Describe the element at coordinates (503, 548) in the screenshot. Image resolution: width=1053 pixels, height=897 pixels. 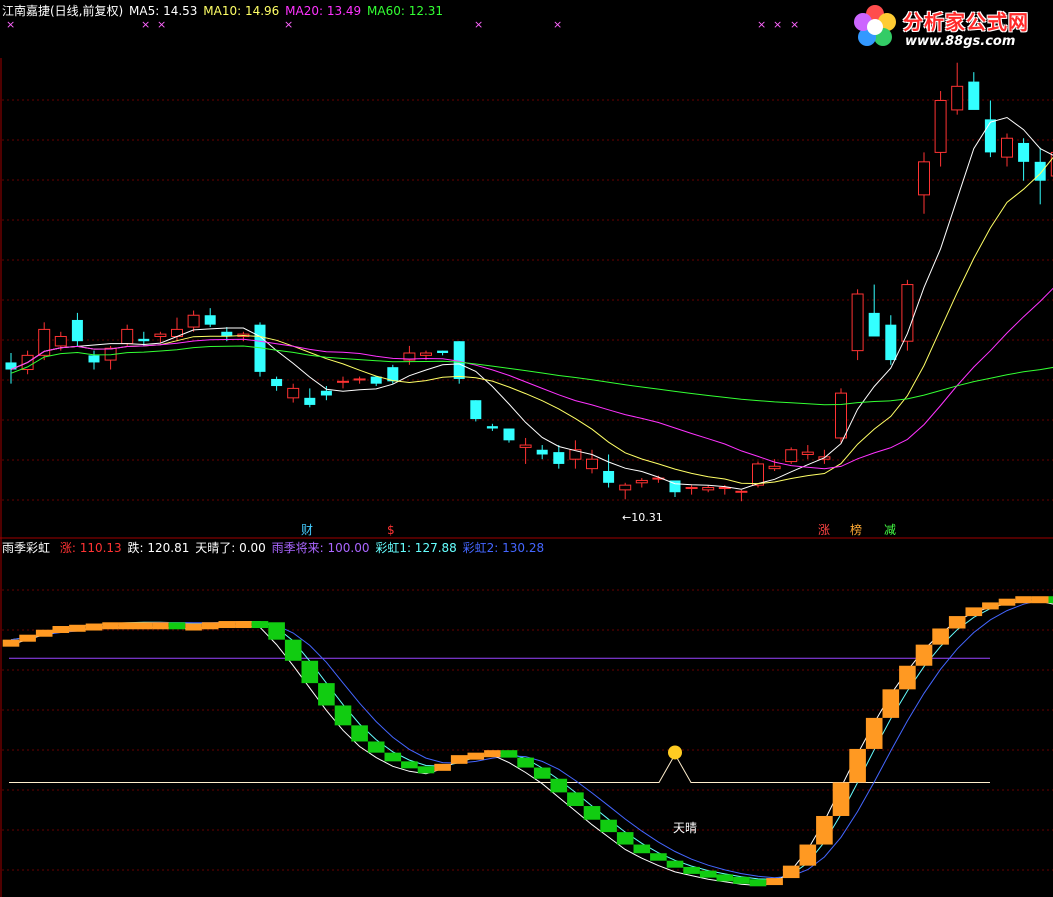
I see `indicator-rainbow2: 彩虹2: 130.28` at that location.